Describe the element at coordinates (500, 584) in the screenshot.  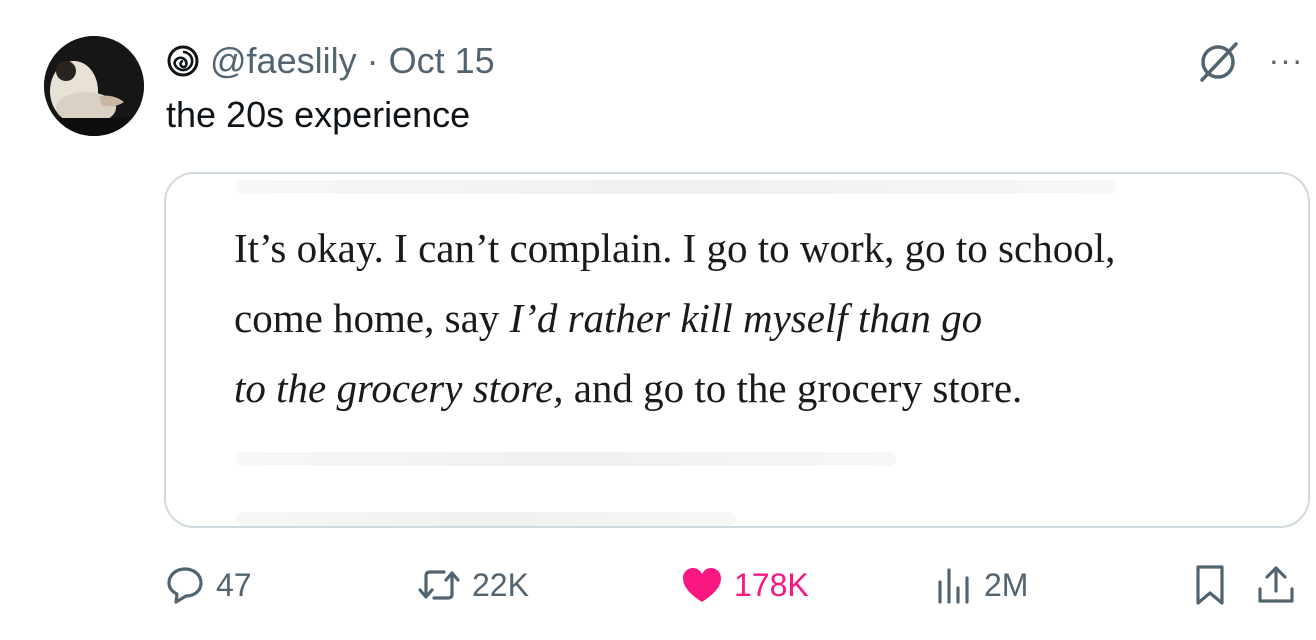
I see `retweet-count: 22K` at that location.